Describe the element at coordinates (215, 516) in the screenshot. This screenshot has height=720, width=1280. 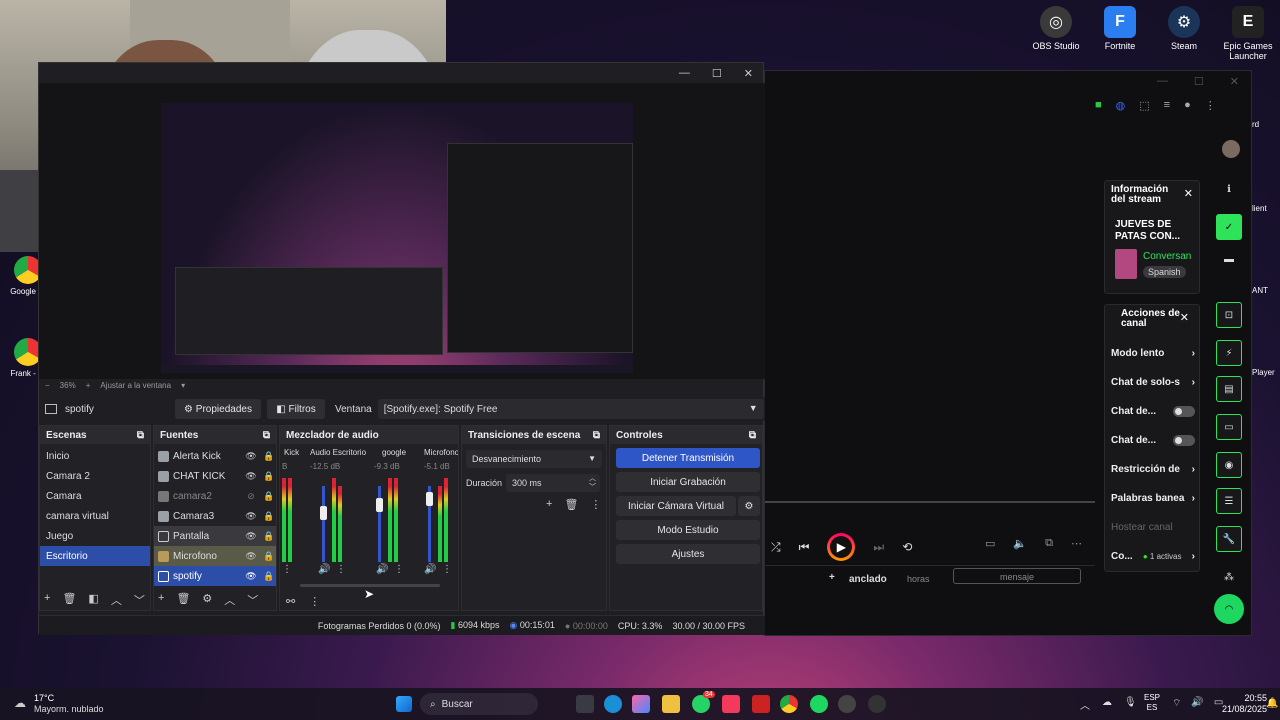
I see `source-item: Camara3 👁 🔒` at that location.